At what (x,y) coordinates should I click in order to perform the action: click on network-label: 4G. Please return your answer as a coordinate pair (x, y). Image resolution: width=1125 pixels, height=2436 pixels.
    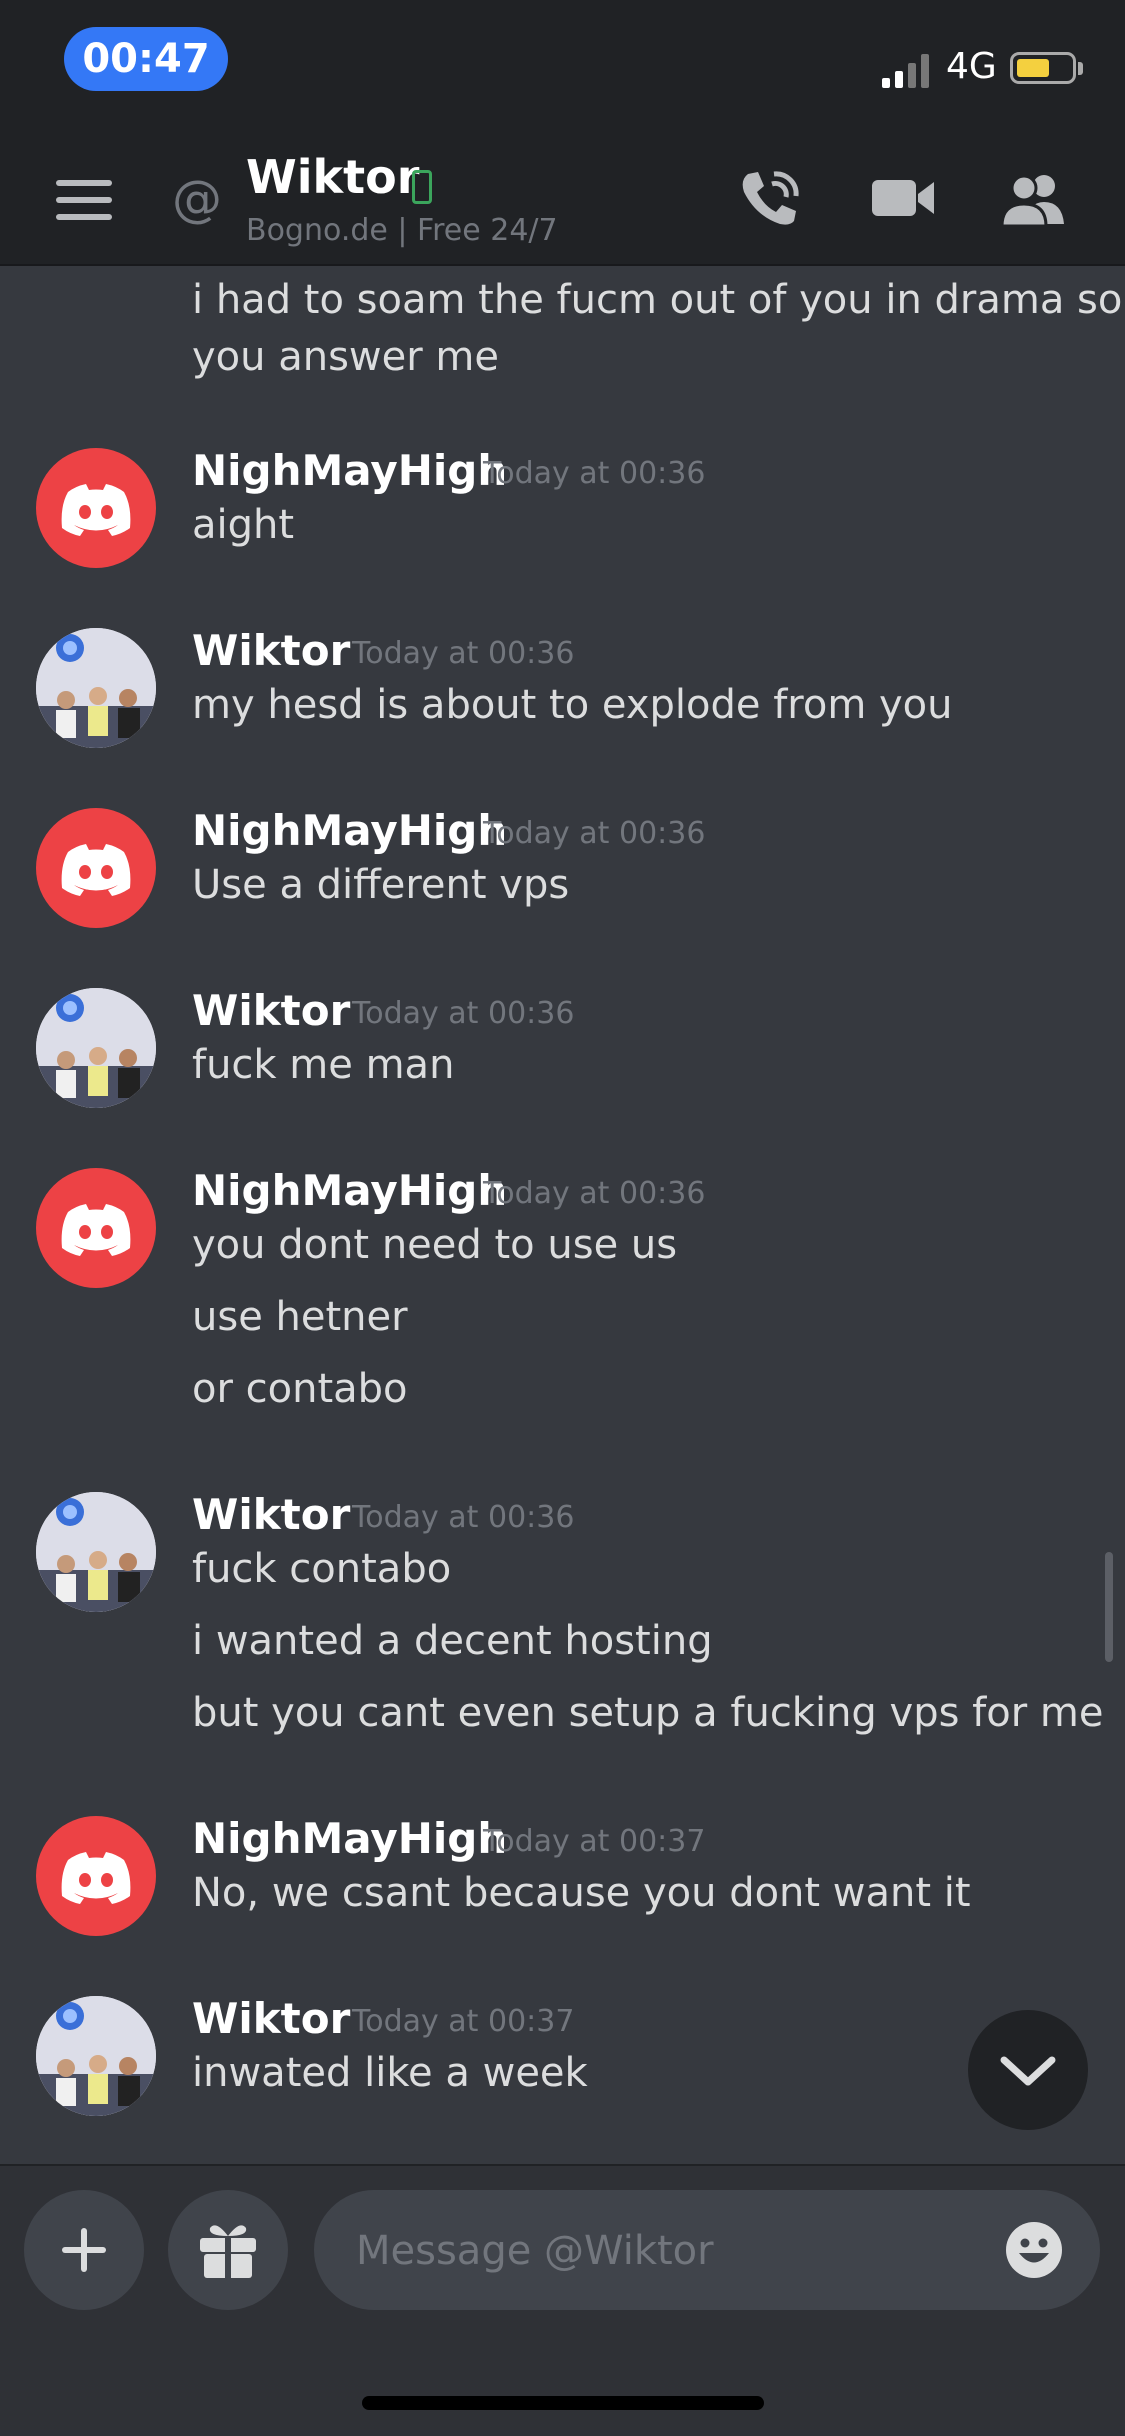
    Looking at the image, I should click on (971, 66).